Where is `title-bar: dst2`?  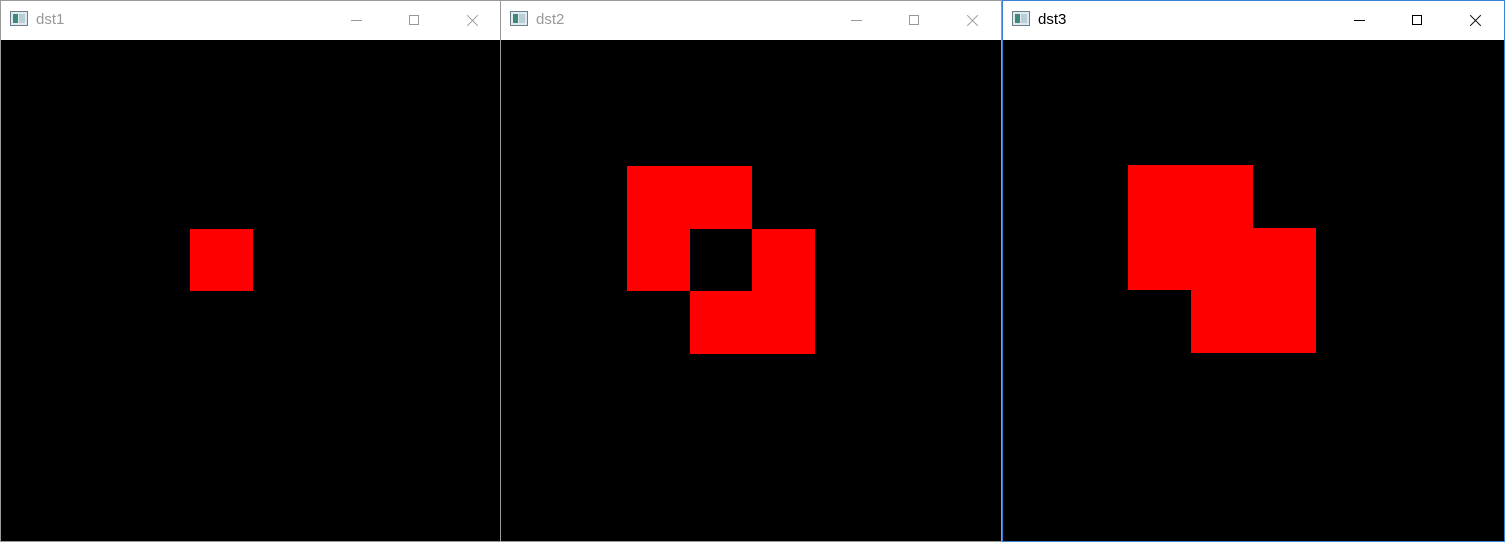
title-bar: dst2 is located at coordinates (751, 20).